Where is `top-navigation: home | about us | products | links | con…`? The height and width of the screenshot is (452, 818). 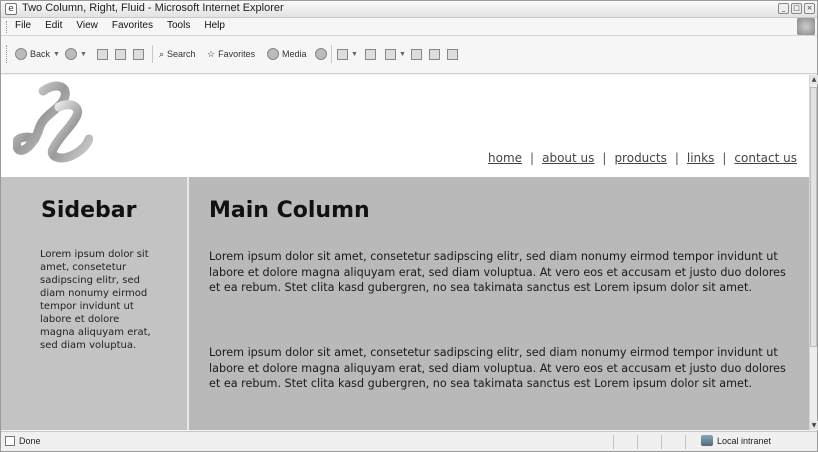 top-navigation: home | about us | products | links | con… is located at coordinates (642, 158).